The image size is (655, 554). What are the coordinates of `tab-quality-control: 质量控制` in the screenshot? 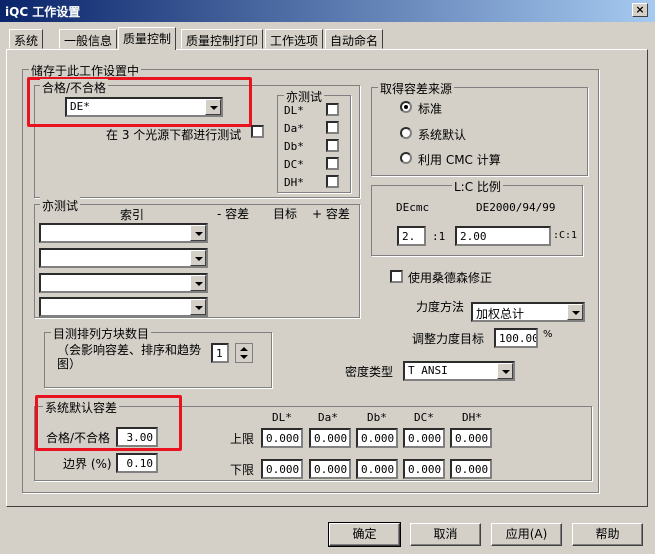 It's located at (147, 38).